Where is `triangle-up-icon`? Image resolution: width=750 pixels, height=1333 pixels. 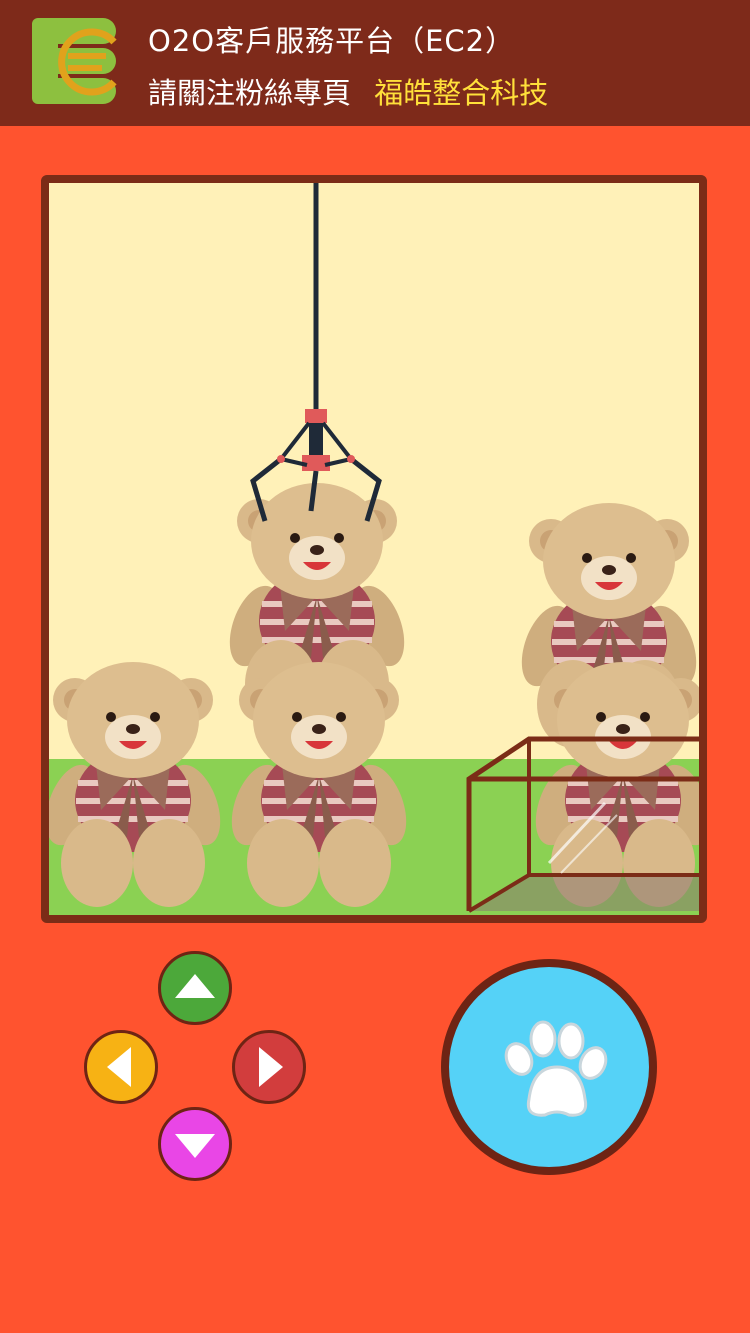
triangle-up-icon is located at coordinates (195, 986).